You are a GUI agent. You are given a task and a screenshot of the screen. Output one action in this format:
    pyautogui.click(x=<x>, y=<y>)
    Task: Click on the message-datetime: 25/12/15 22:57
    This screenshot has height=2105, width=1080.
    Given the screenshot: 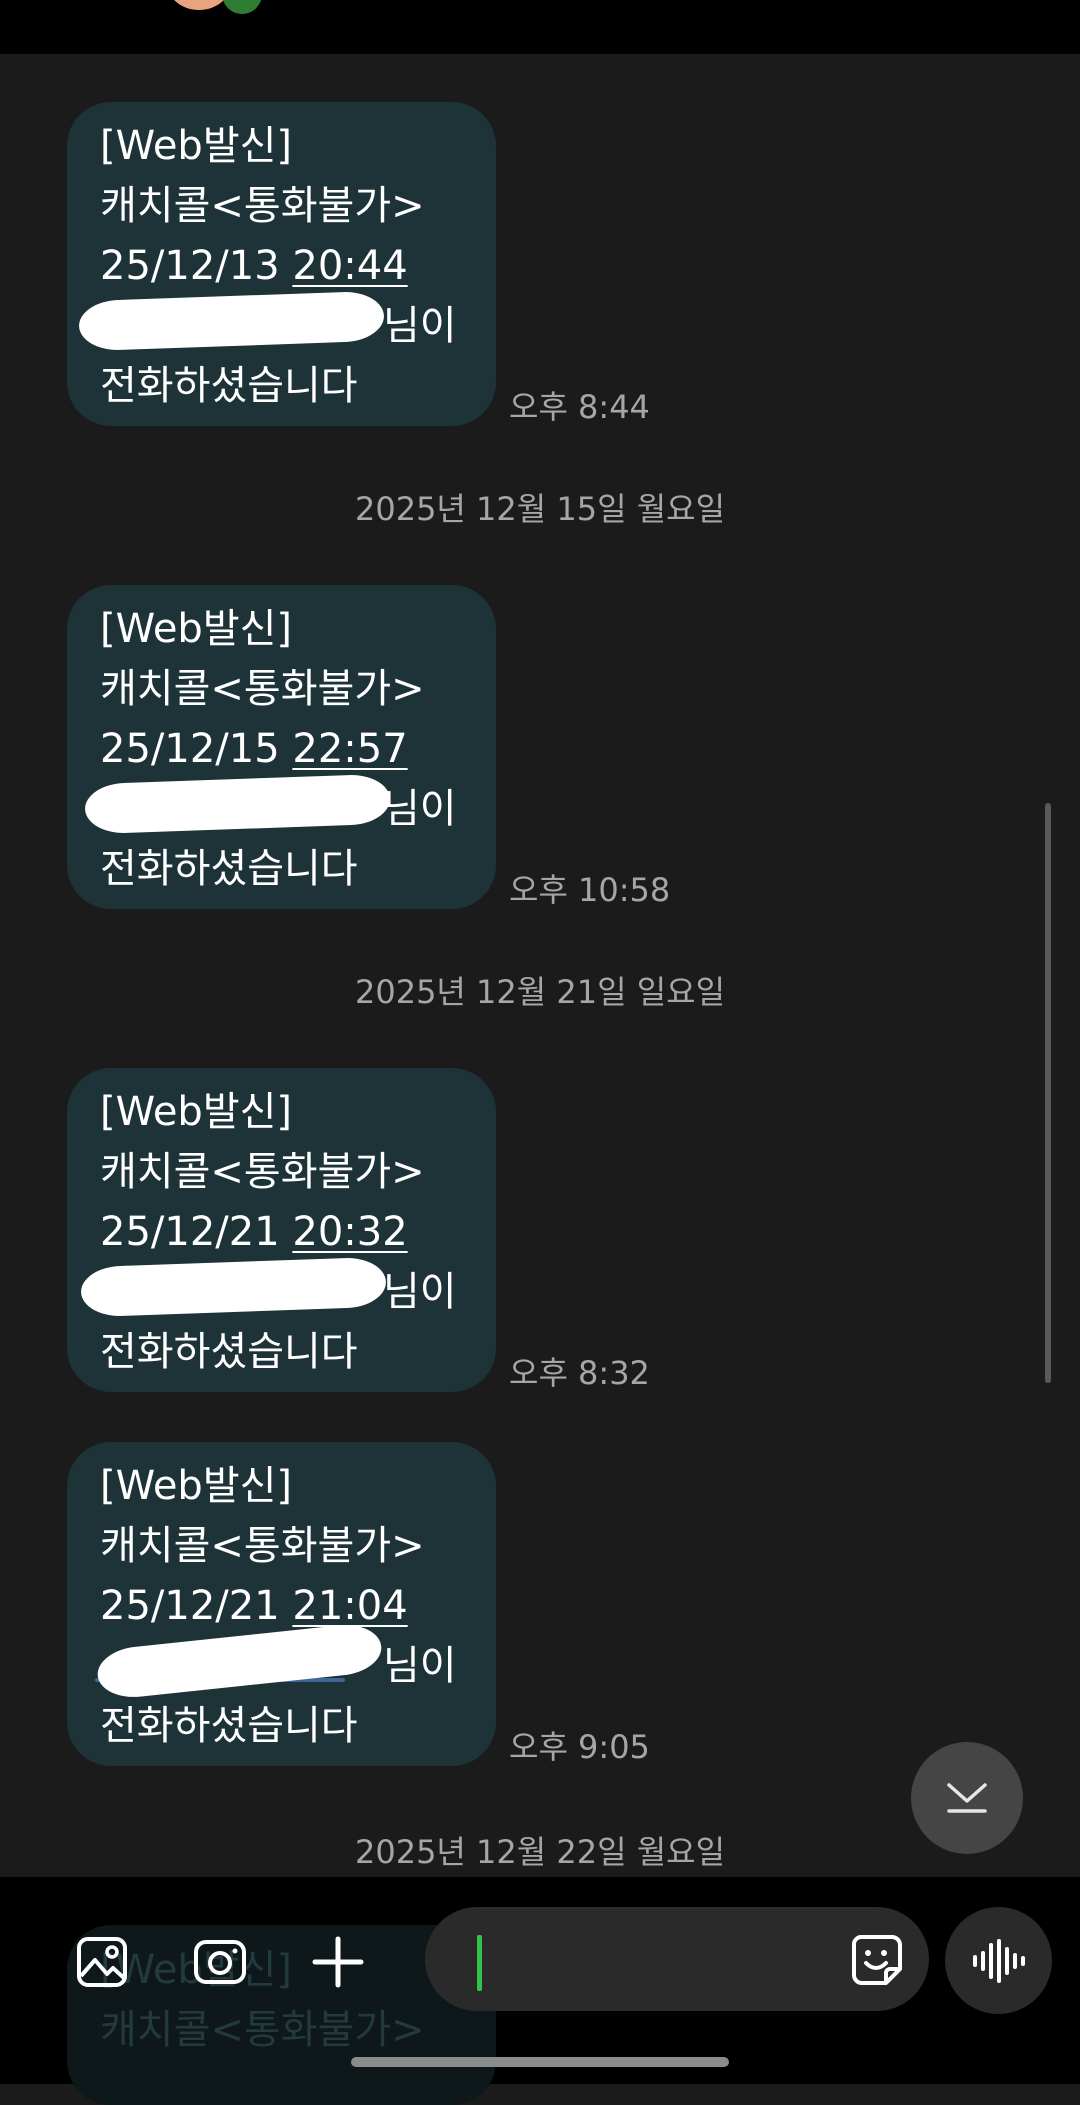 What is the action you would take?
    pyautogui.click(x=288, y=749)
    